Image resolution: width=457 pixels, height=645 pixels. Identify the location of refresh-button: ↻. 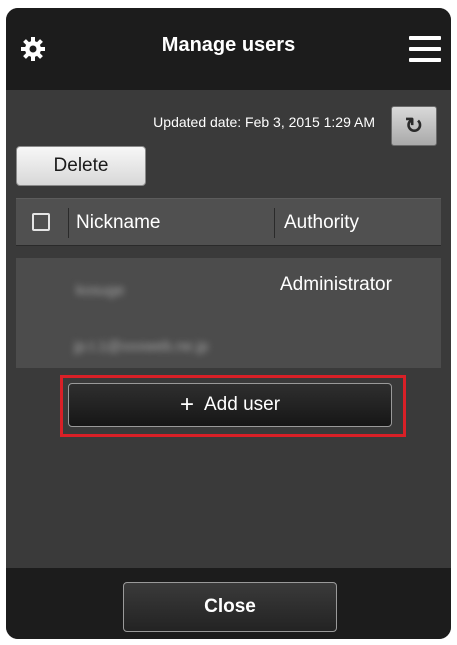
(414, 126).